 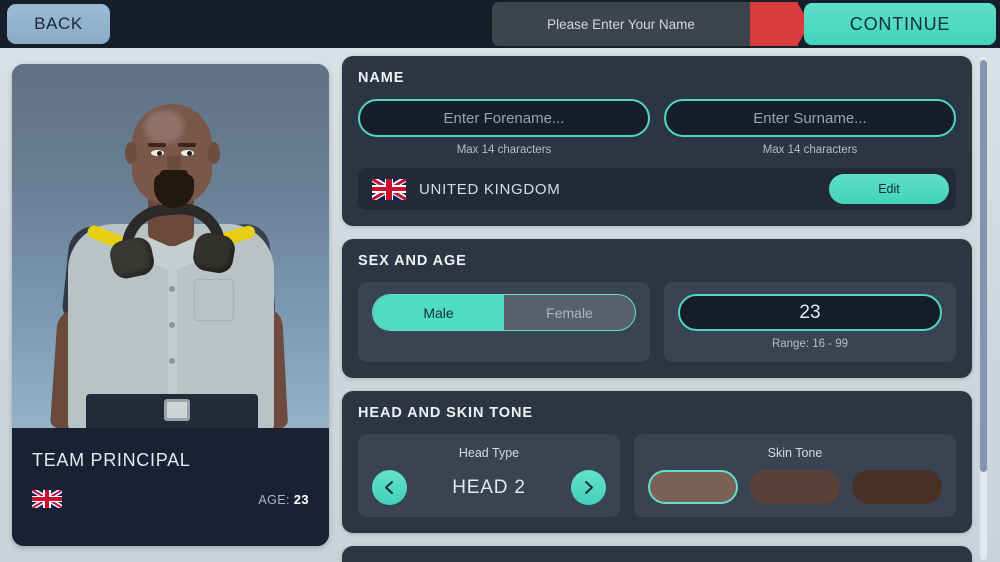 I want to click on age-selector-box: 23 Range: 16 - 99, so click(x=810, y=322).